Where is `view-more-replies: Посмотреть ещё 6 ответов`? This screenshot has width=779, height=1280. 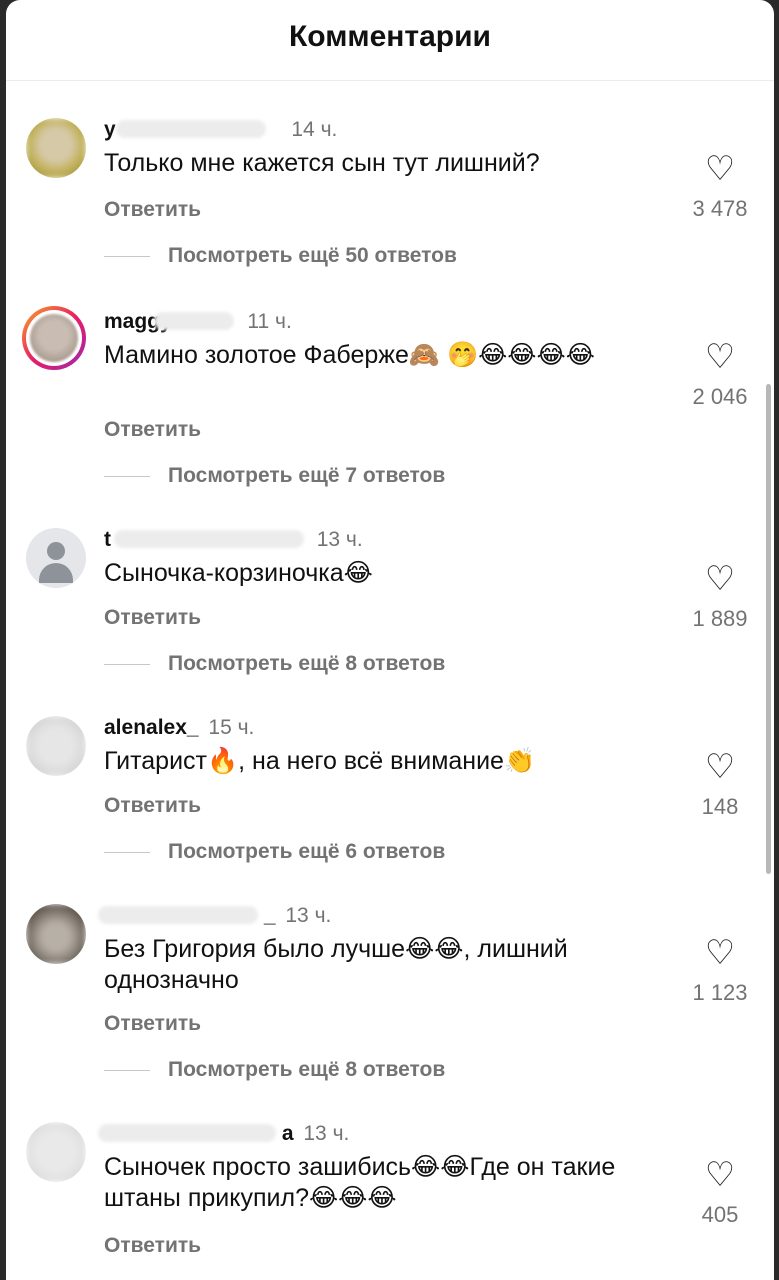 view-more-replies: Посмотреть ещё 6 ответов is located at coordinates (274, 852).